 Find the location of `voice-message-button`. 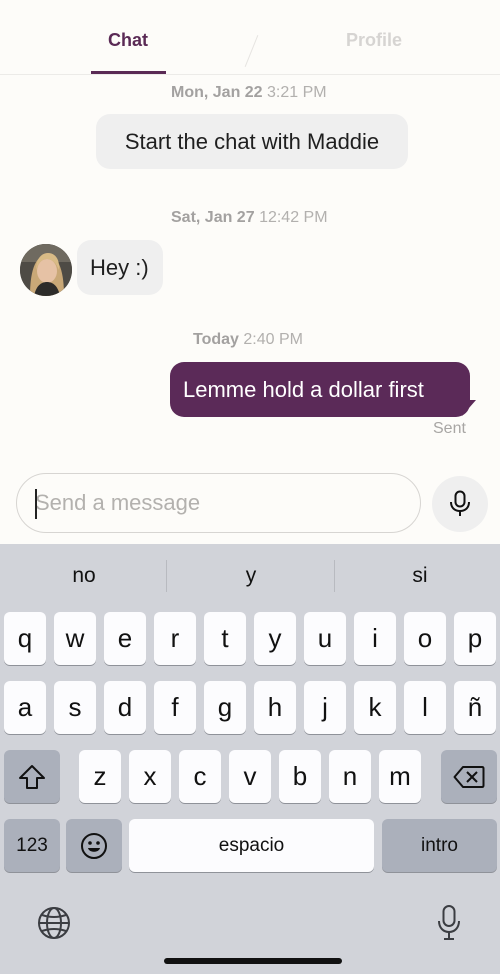

voice-message-button is located at coordinates (460, 504).